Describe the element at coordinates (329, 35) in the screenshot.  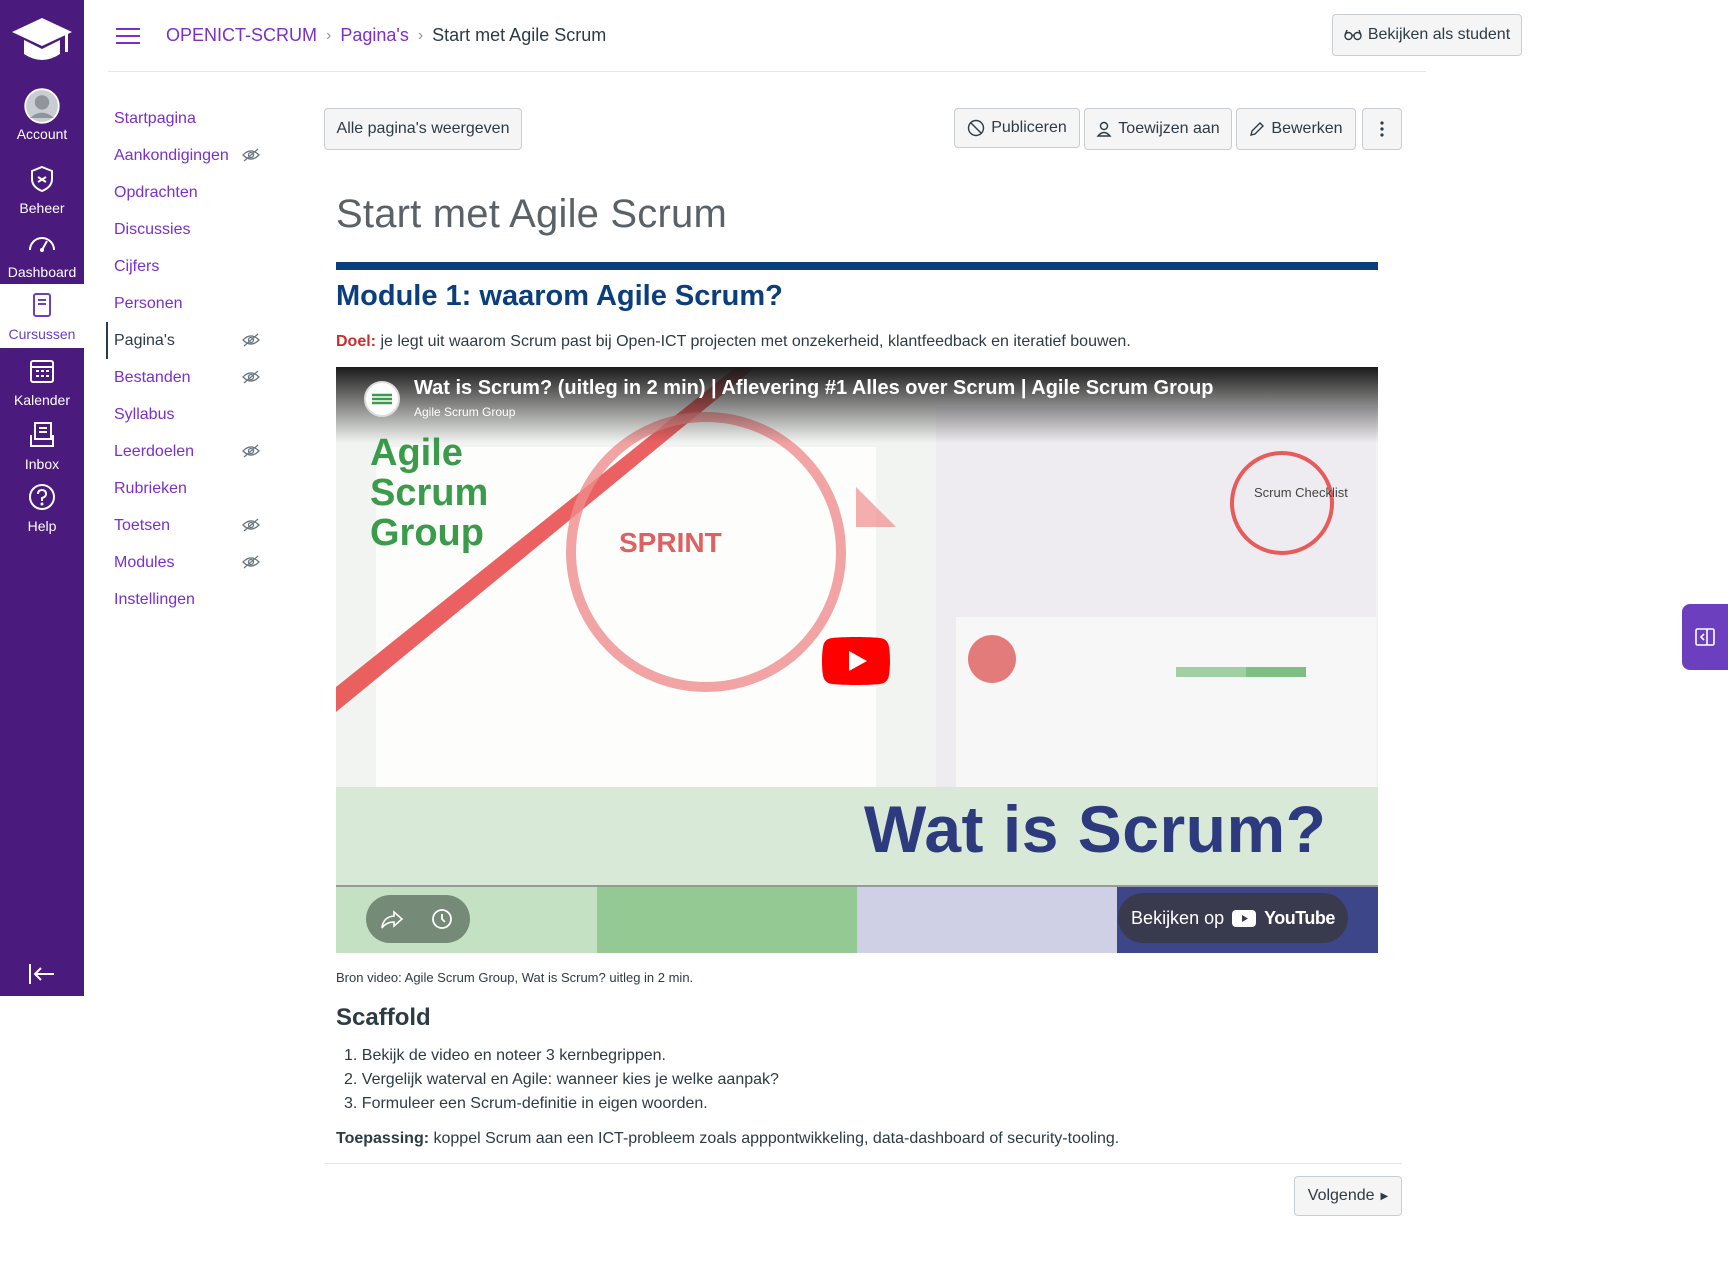
I see `chevron-right-icon: ›` at that location.